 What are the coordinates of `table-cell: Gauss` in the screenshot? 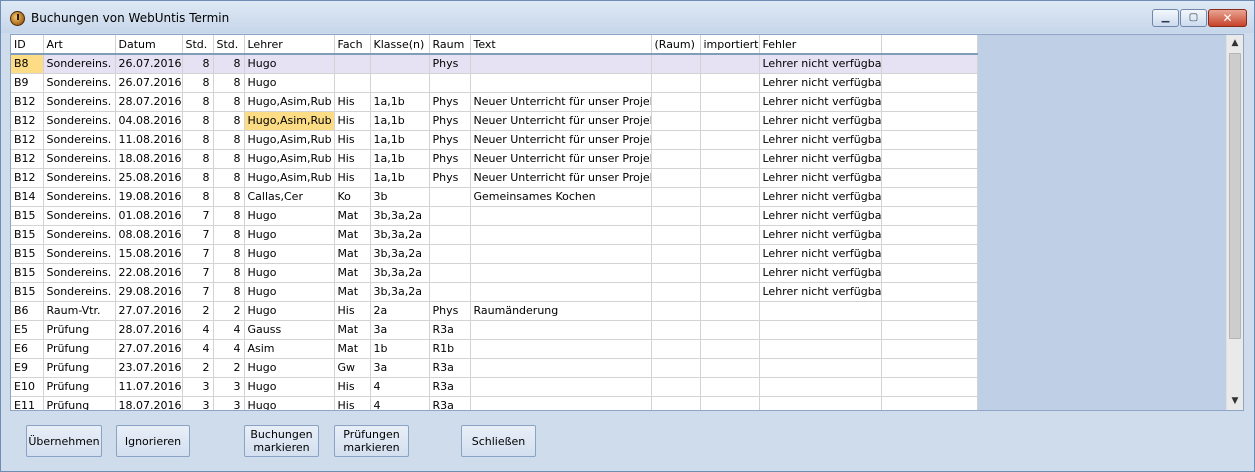 It's located at (289, 330).